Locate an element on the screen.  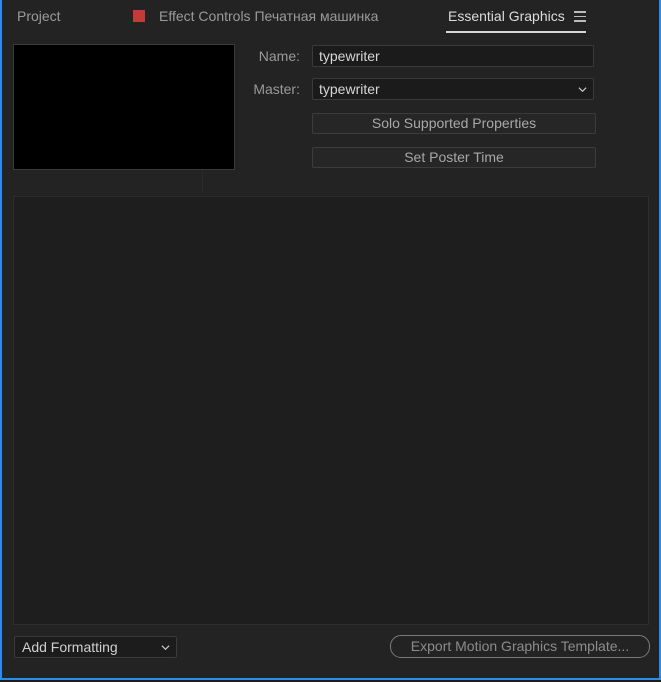
divider is located at coordinates (202, 181).